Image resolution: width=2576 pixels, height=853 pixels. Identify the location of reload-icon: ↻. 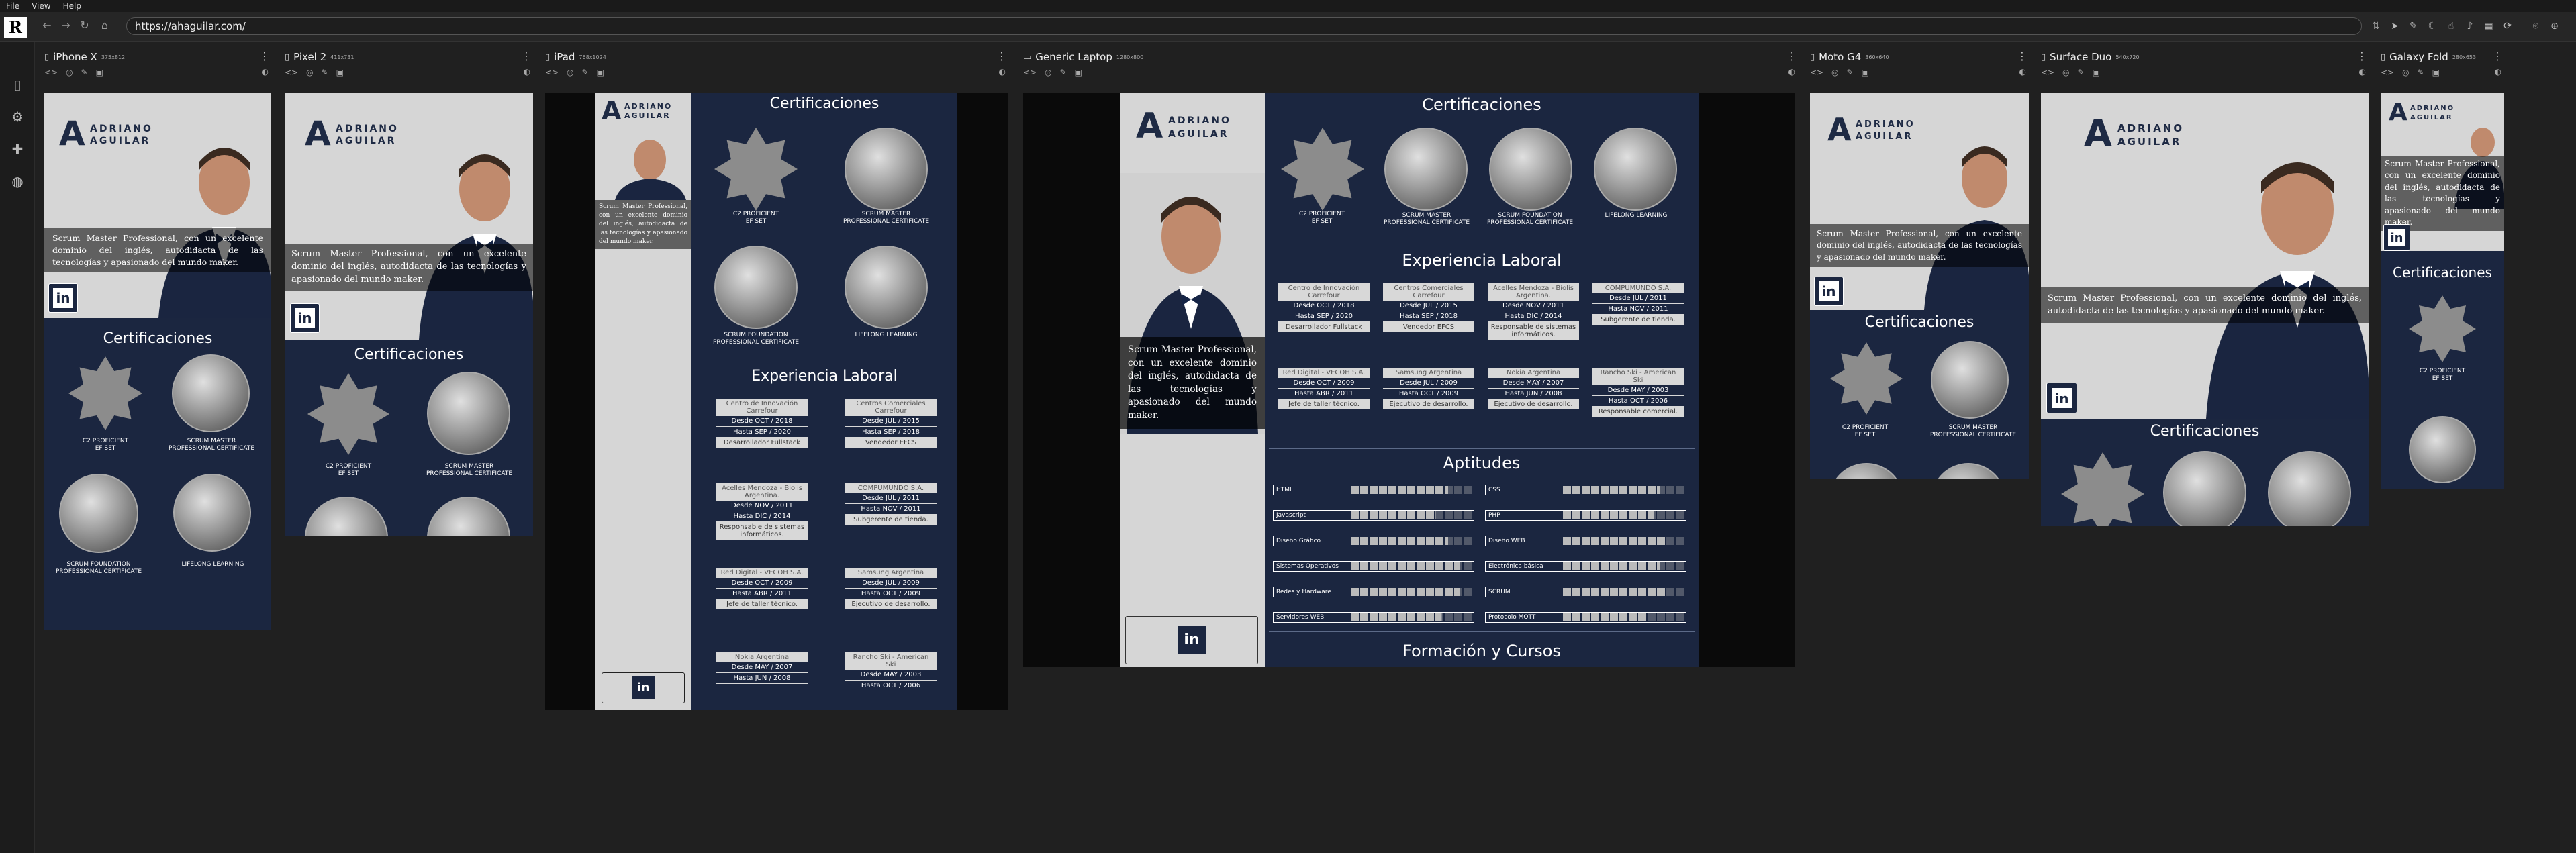
(84, 25).